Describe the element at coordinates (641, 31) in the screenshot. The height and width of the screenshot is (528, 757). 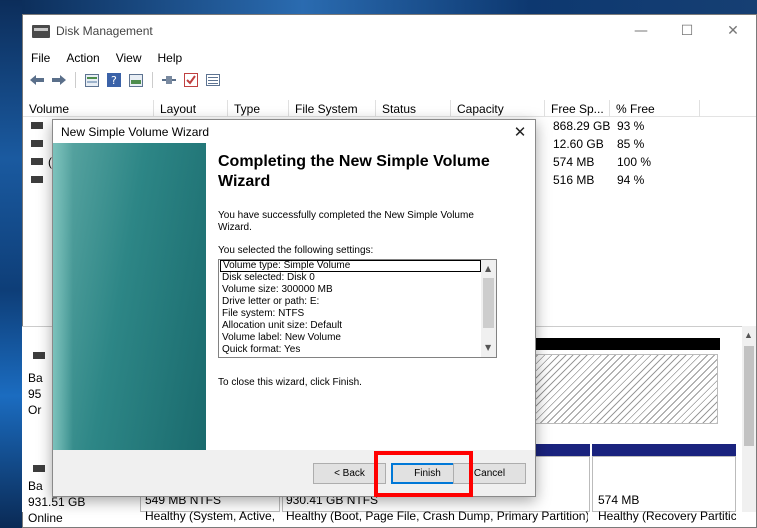
I see `minimize-button: —` at that location.